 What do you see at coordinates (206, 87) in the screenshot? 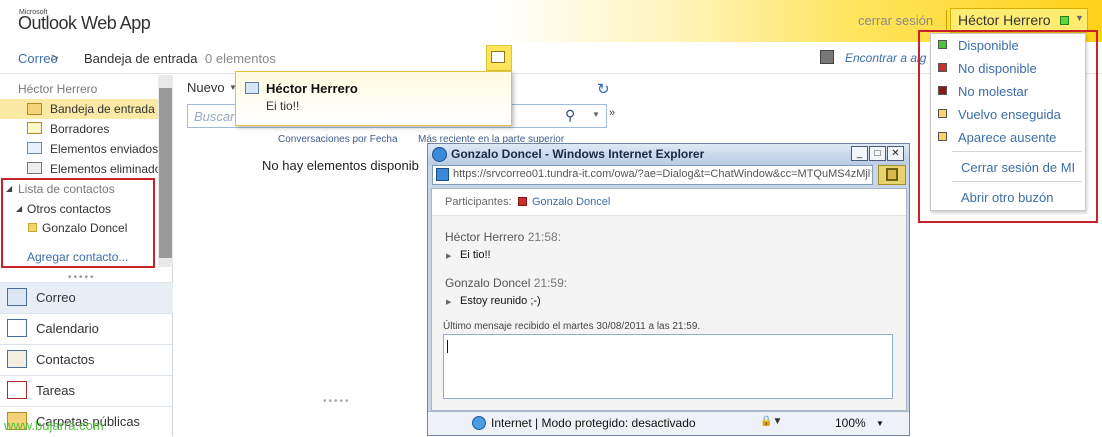
I see `new-button: Nuevo` at bounding box center [206, 87].